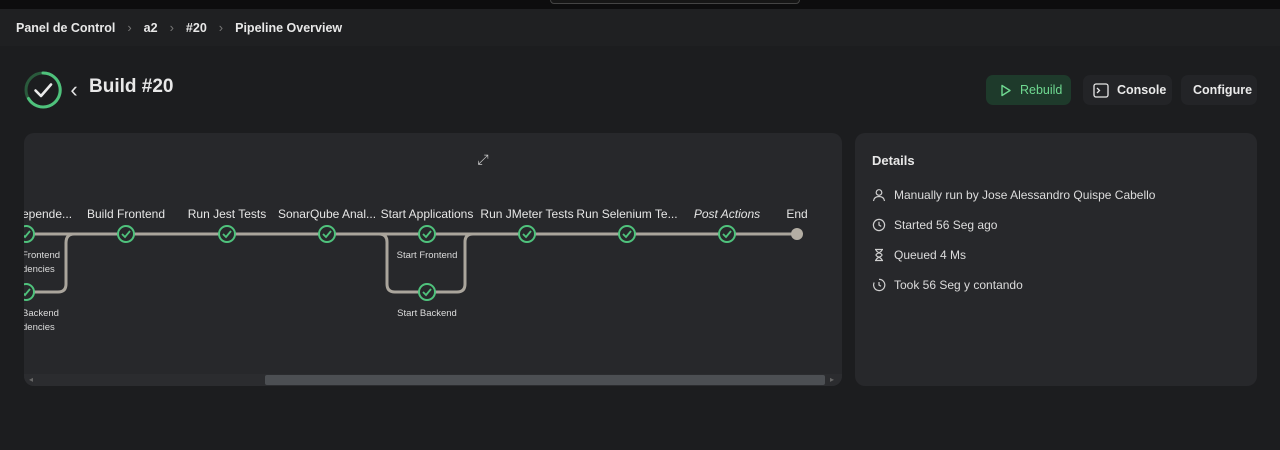  What do you see at coordinates (879, 225) in the screenshot?
I see `clock-icon` at bounding box center [879, 225].